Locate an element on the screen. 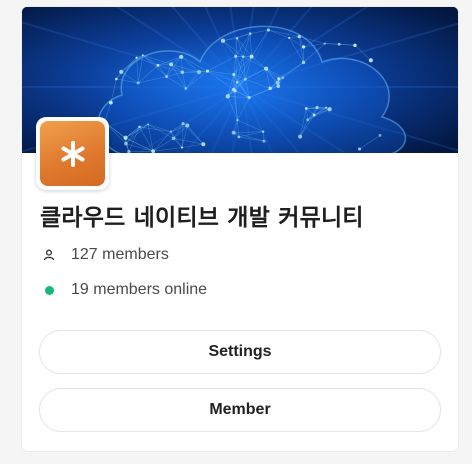  members-count-row: 127 members is located at coordinates (105, 255).